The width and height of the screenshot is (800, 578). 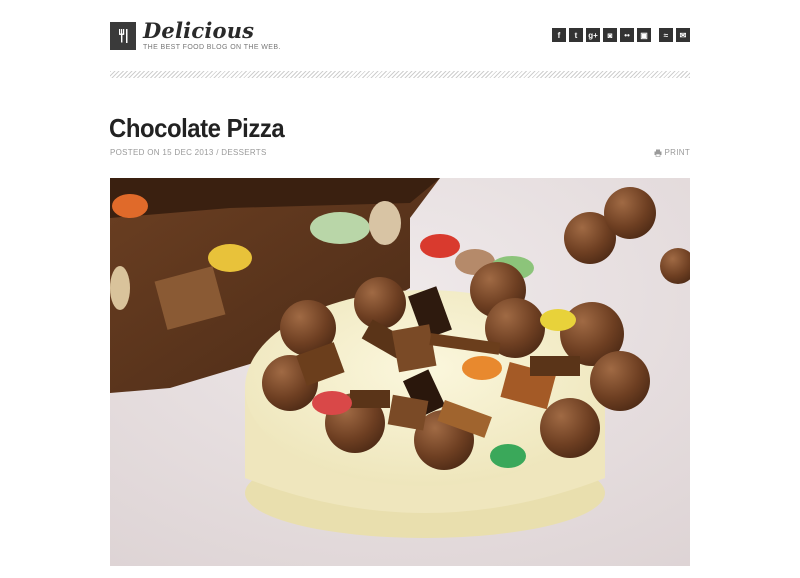 I want to click on header-divider, so click(x=400, y=74).